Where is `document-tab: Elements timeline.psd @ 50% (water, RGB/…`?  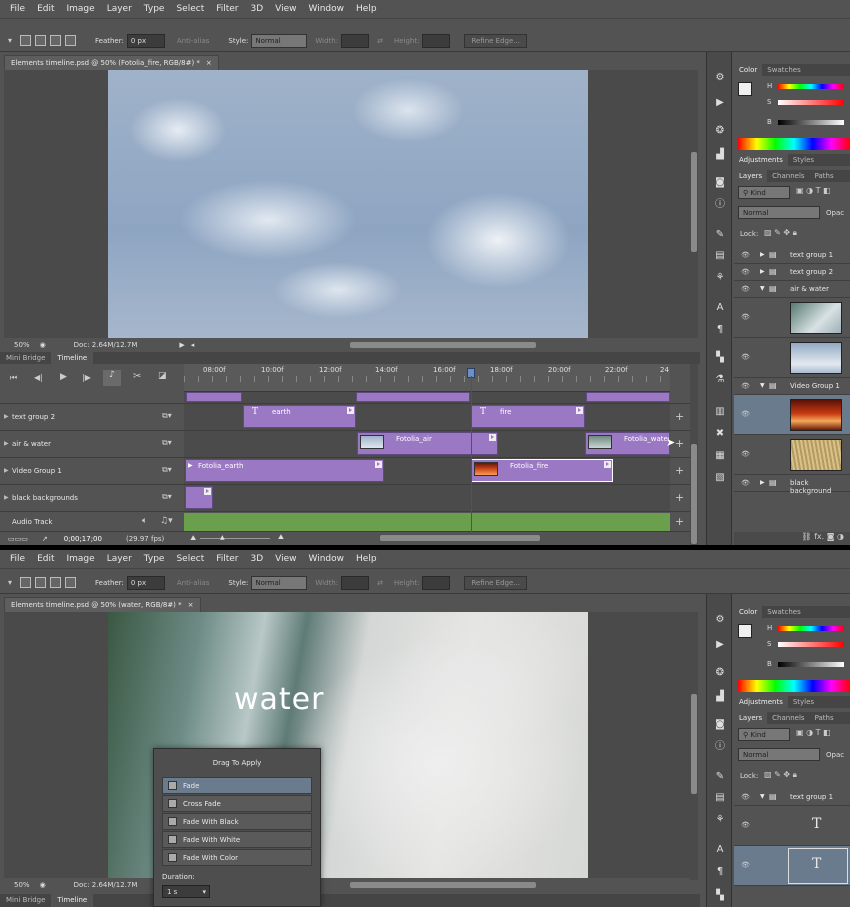
document-tab: Elements timeline.psd @ 50% (water, RGB/… is located at coordinates (102, 604).